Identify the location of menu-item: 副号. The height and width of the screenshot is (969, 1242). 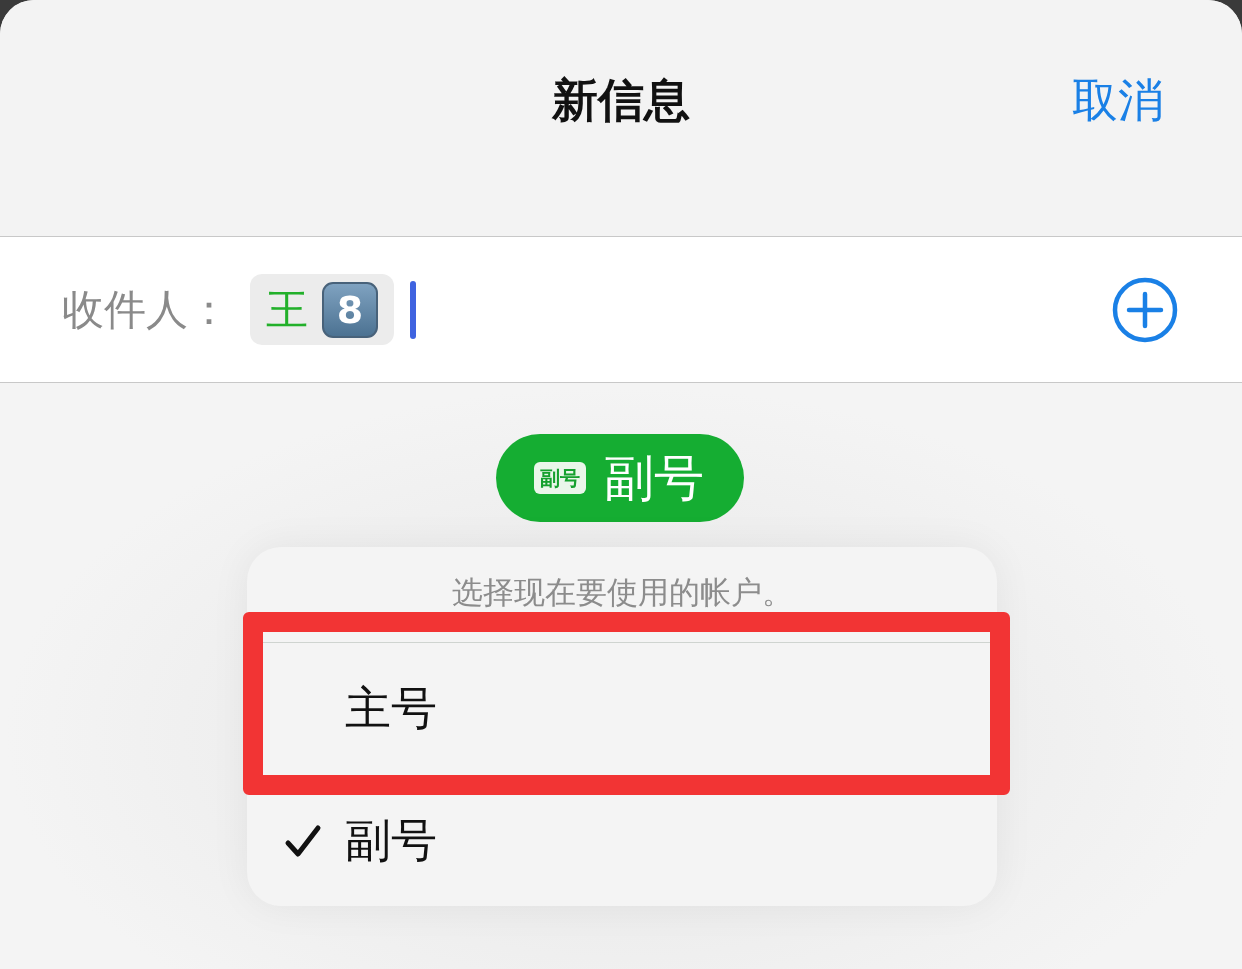
(622, 840).